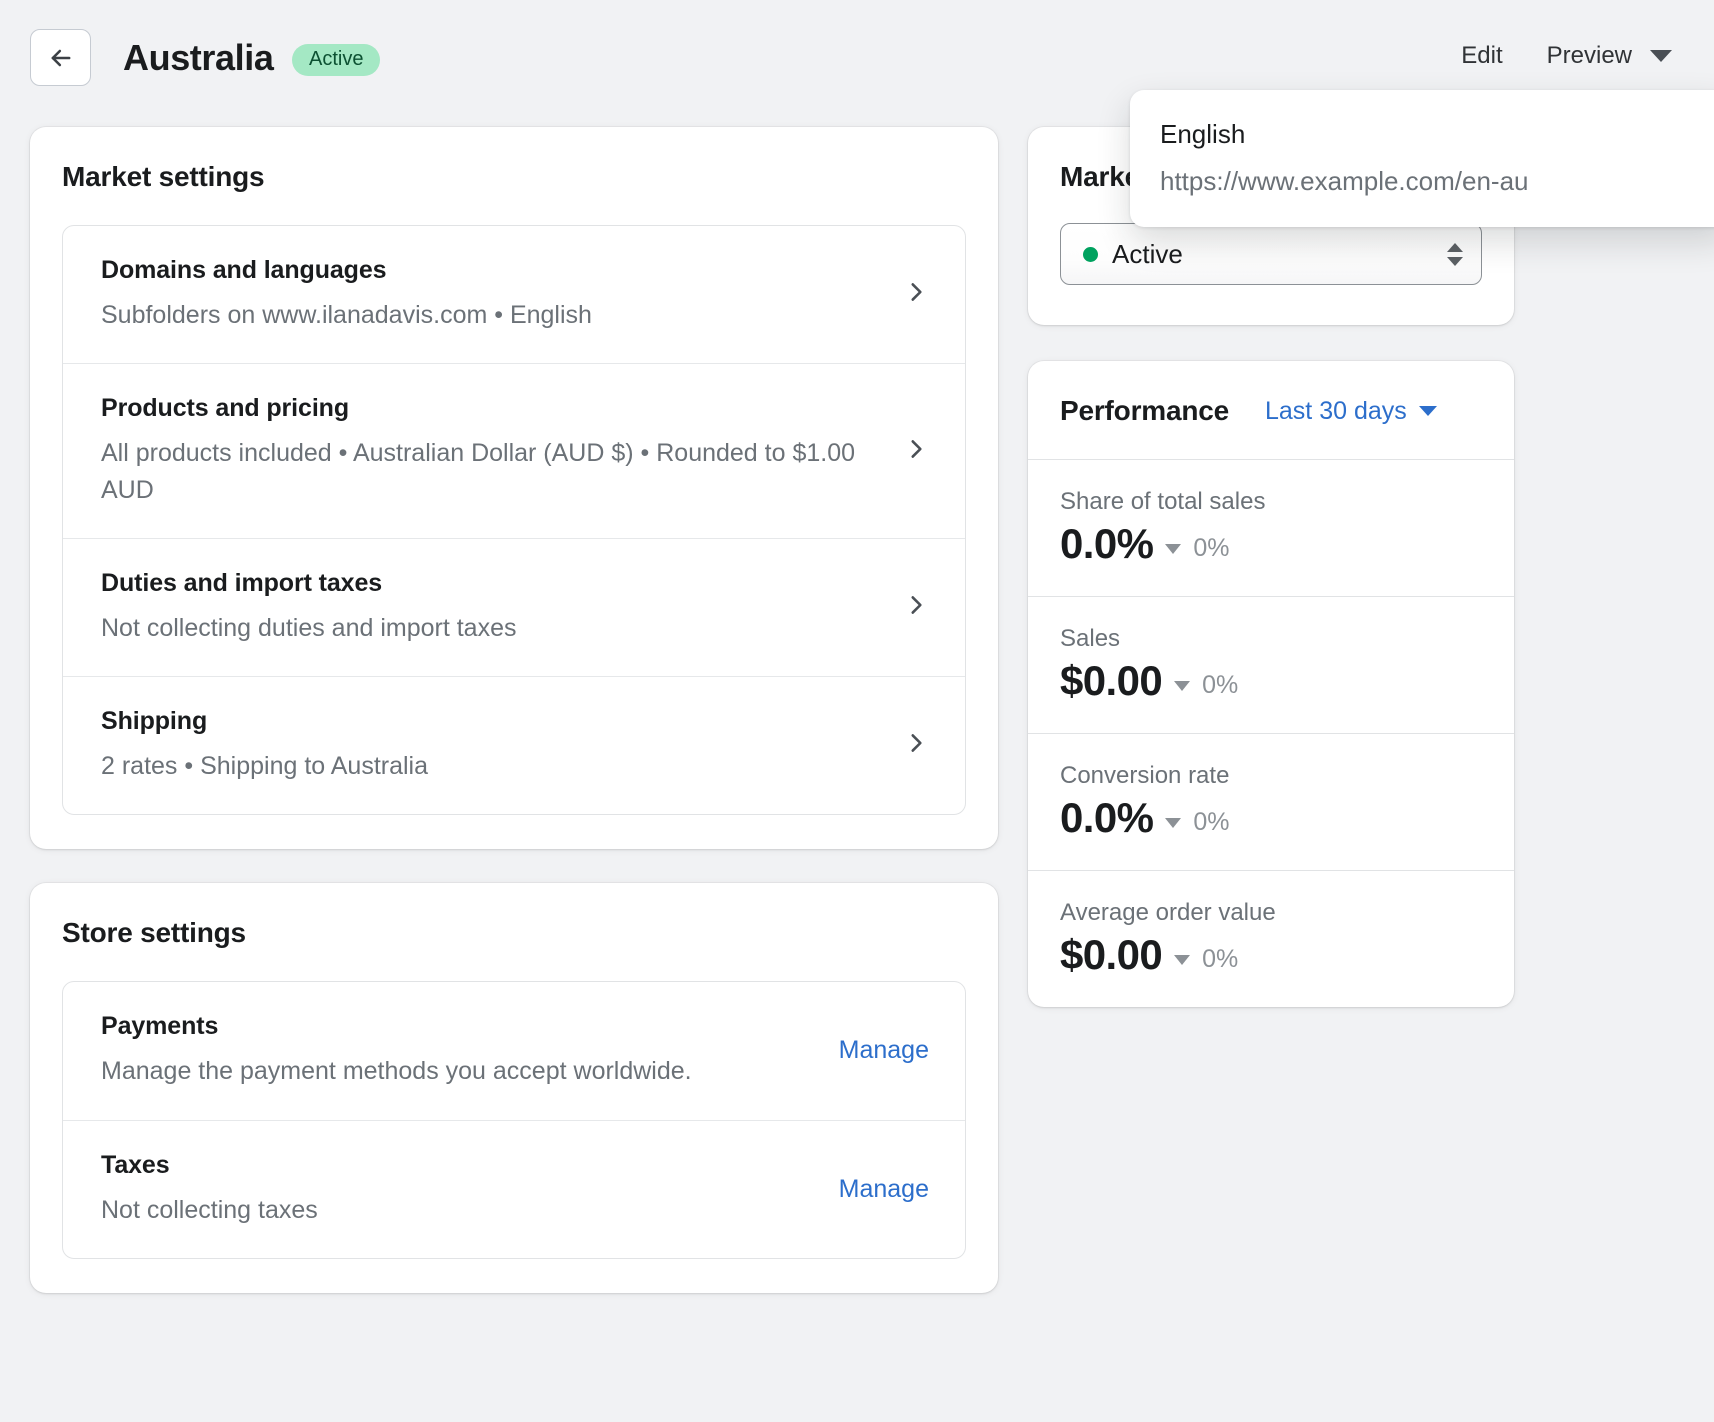 The width and height of the screenshot is (1714, 1422). What do you see at coordinates (163, 176) in the screenshot?
I see `market-settings-title: Market settings` at bounding box center [163, 176].